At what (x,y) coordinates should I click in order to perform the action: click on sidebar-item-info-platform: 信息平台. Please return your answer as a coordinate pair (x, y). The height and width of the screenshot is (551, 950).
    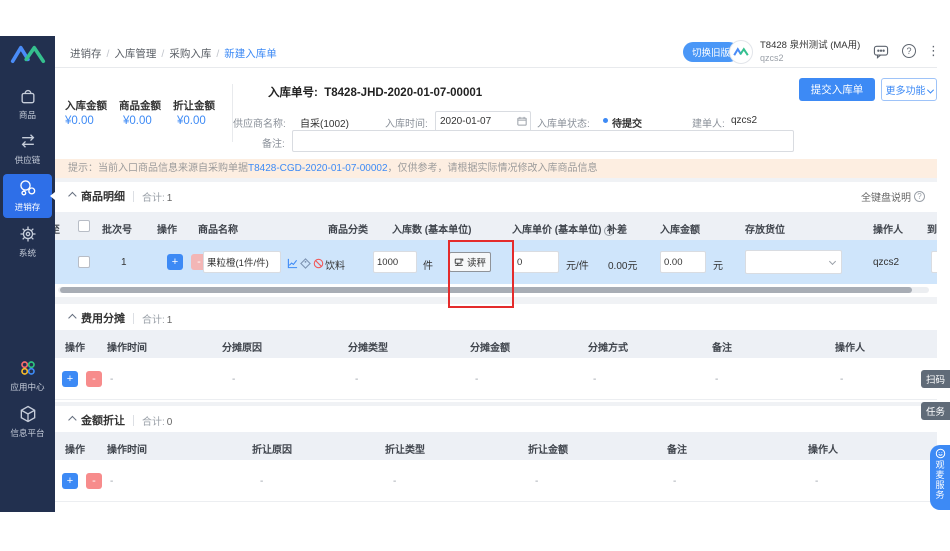
    Looking at the image, I should click on (27, 421).